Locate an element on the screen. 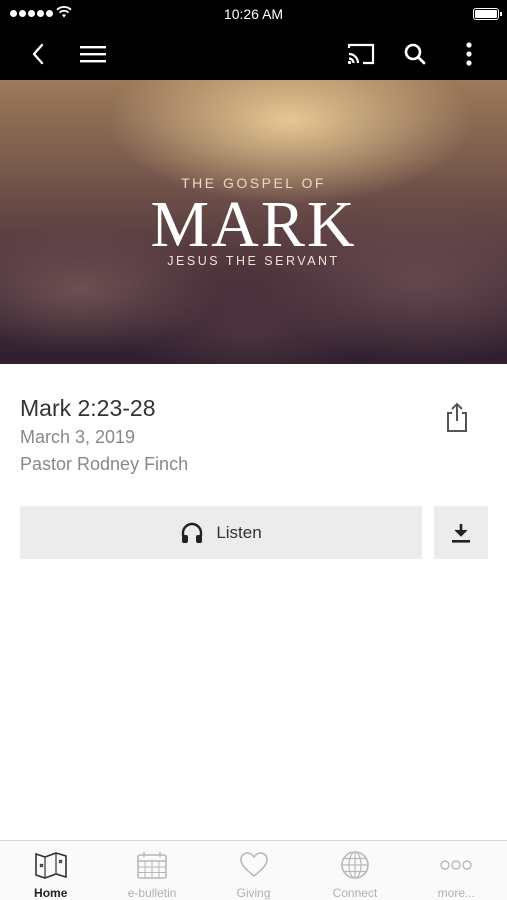 This screenshot has height=900, width=507. tab-connect: Connect is located at coordinates (354, 870).